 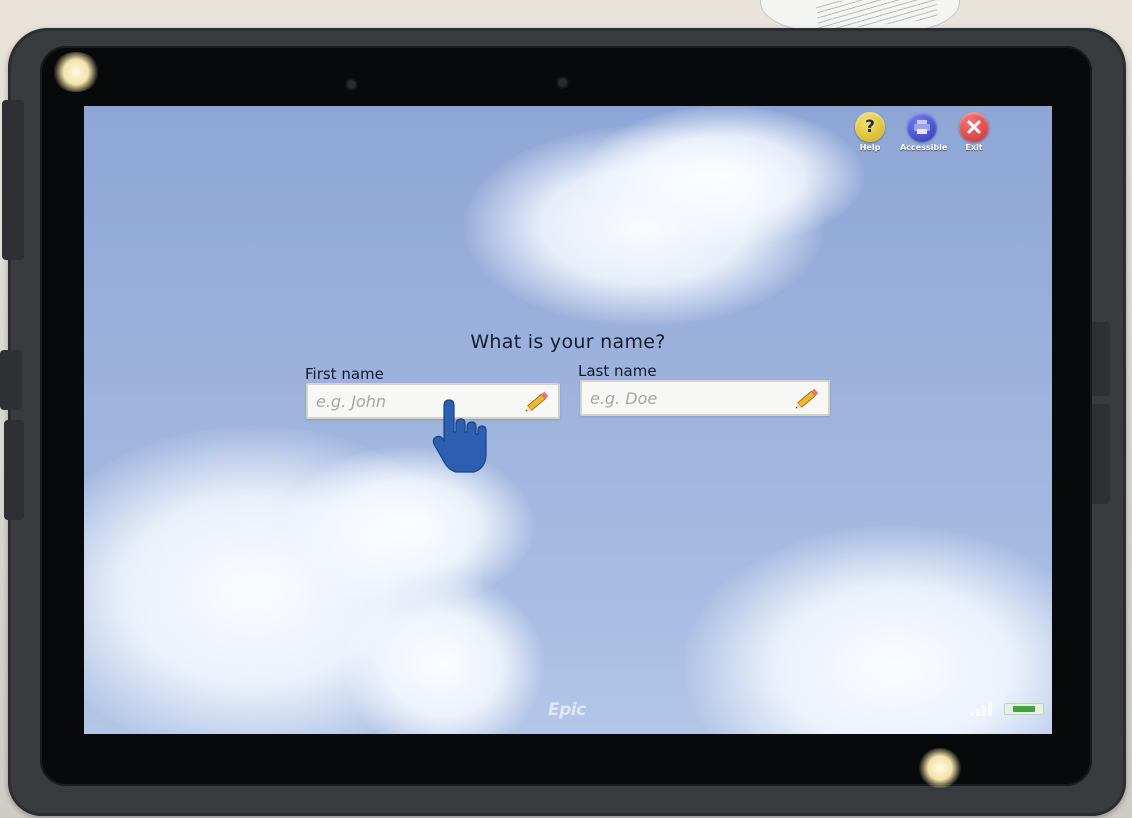 I want to click on tap-hand-icon, so click(x=459, y=436).